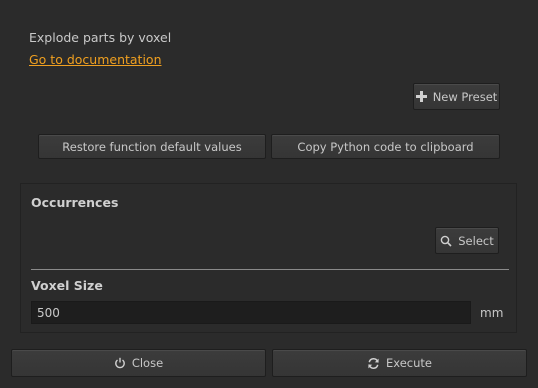 This screenshot has height=388, width=538. I want to click on new-preset-label: New Preset, so click(465, 96).